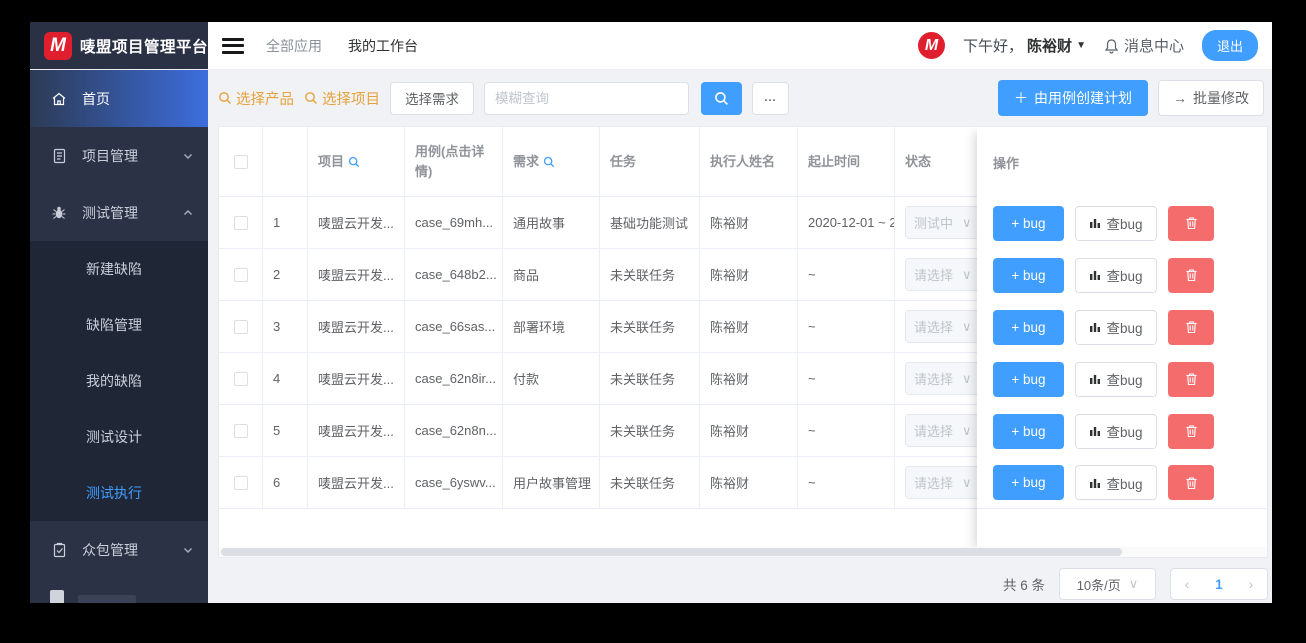 The width and height of the screenshot is (1306, 643). I want to click on chevron-down-icon, so click(188, 156).